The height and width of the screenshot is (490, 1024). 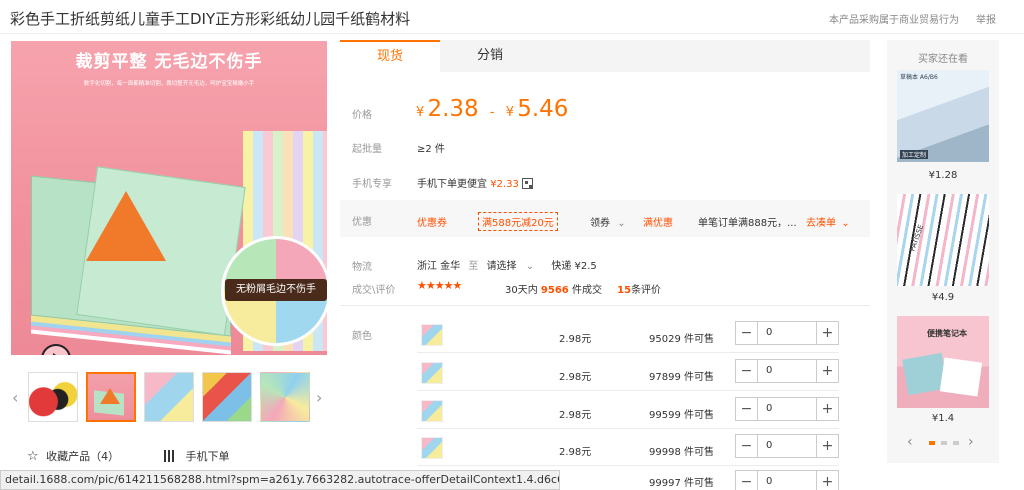 What do you see at coordinates (362, 336) in the screenshot?
I see `color-label: 颜色` at bounding box center [362, 336].